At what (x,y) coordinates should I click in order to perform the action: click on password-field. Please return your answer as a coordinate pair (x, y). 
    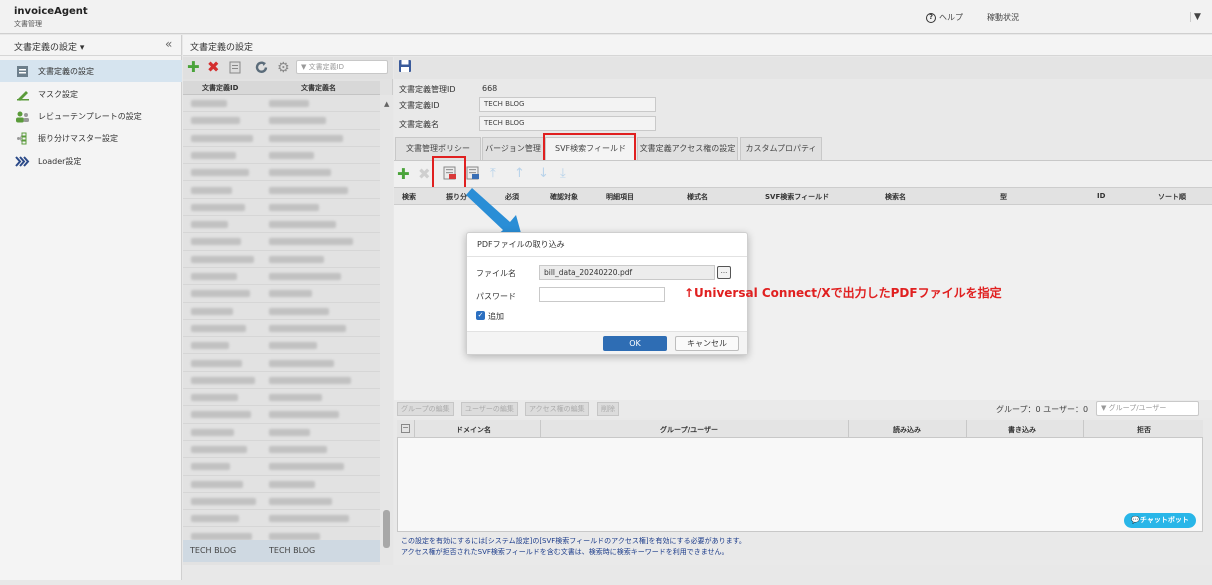
    Looking at the image, I should click on (602, 294).